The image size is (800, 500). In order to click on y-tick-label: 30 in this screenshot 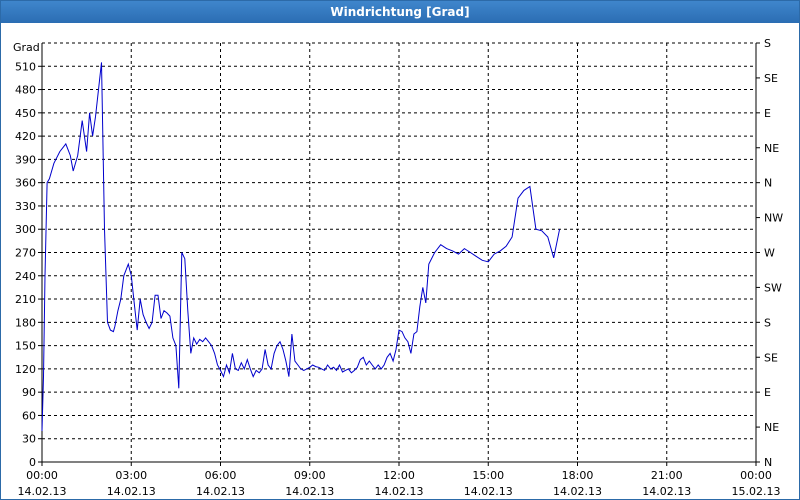, I will do `click(29, 439)`.